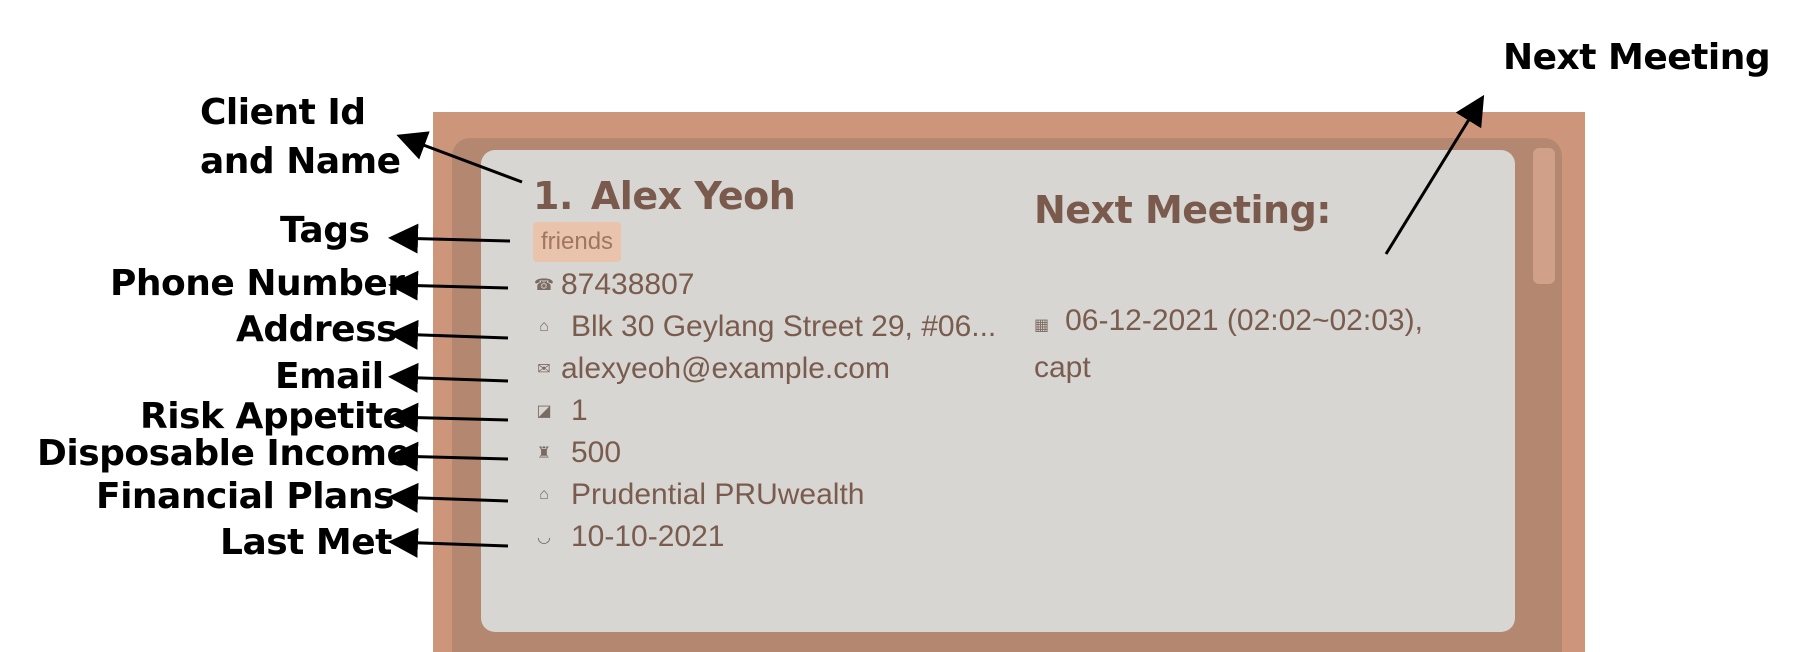  I want to click on last-met-value: 10-10-2021, so click(648, 536).